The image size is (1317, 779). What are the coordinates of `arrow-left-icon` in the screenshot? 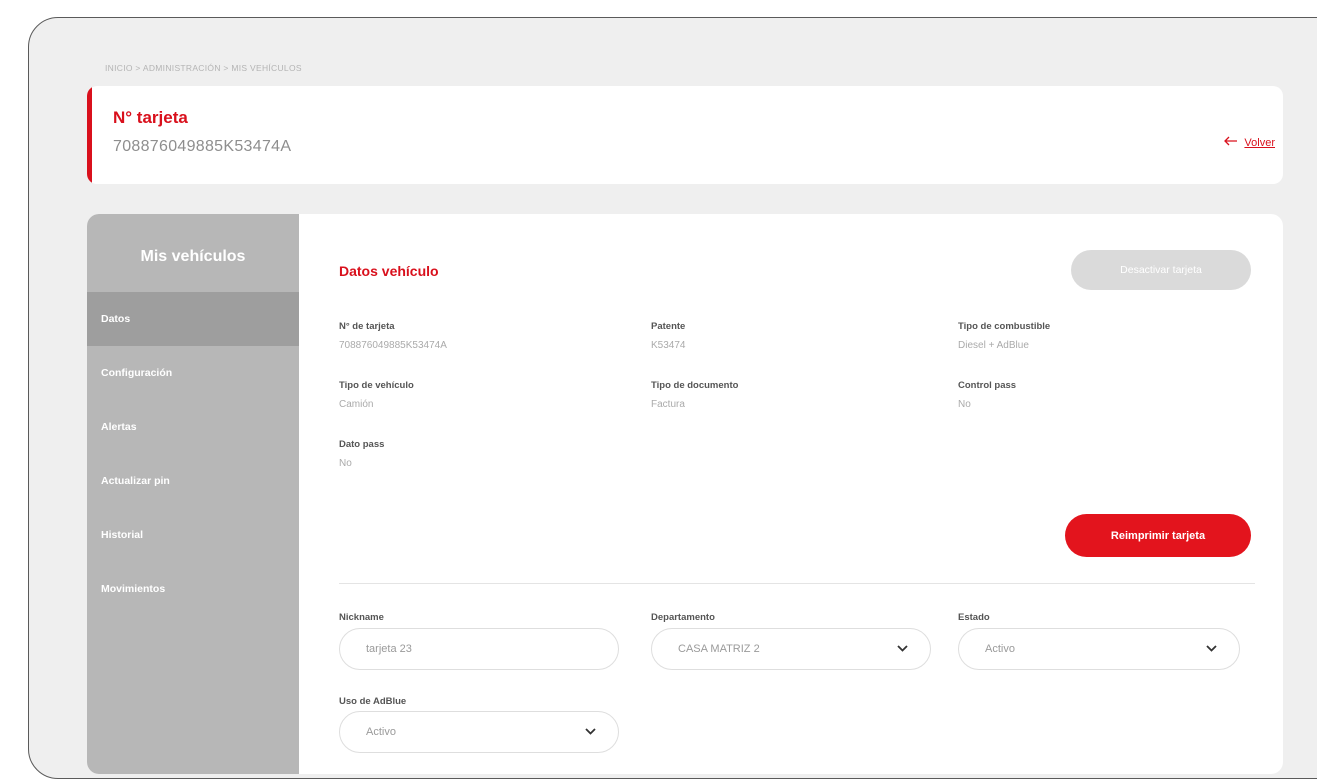 It's located at (1231, 142).